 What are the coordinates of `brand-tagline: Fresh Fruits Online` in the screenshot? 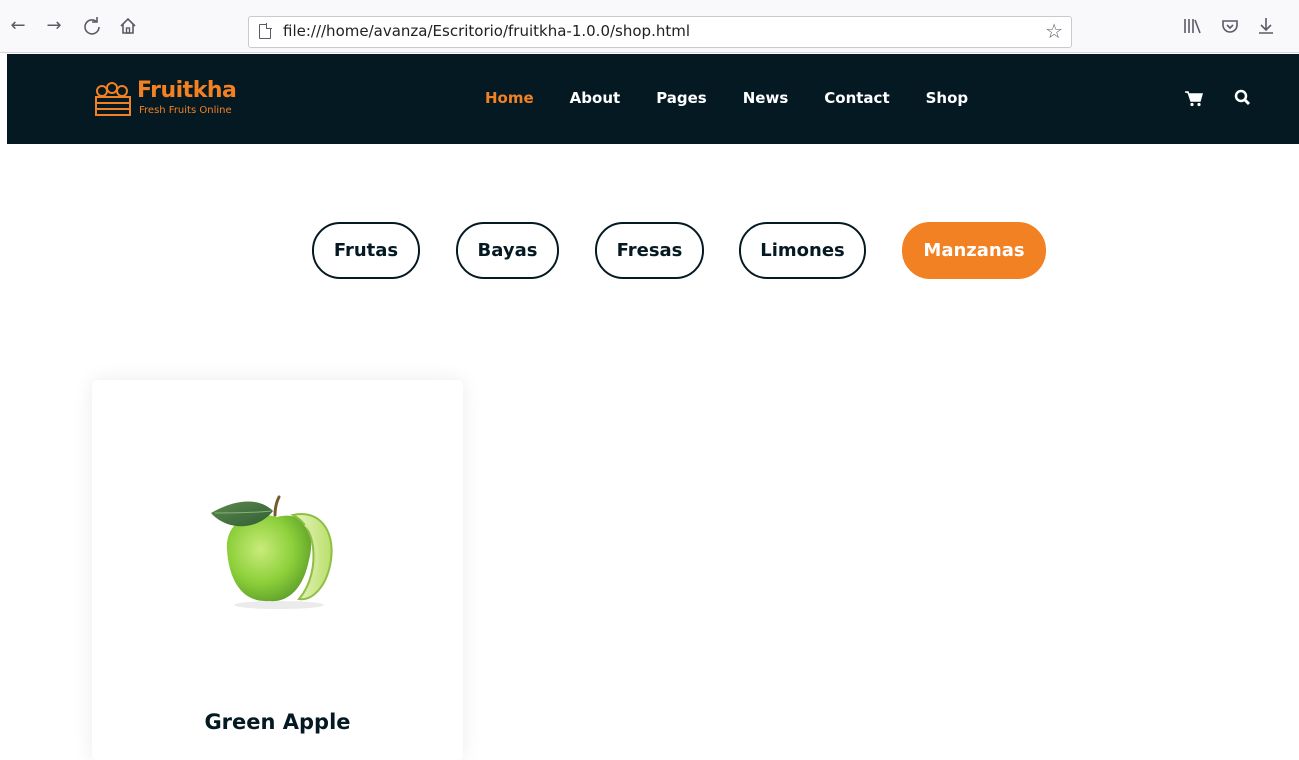 It's located at (185, 110).